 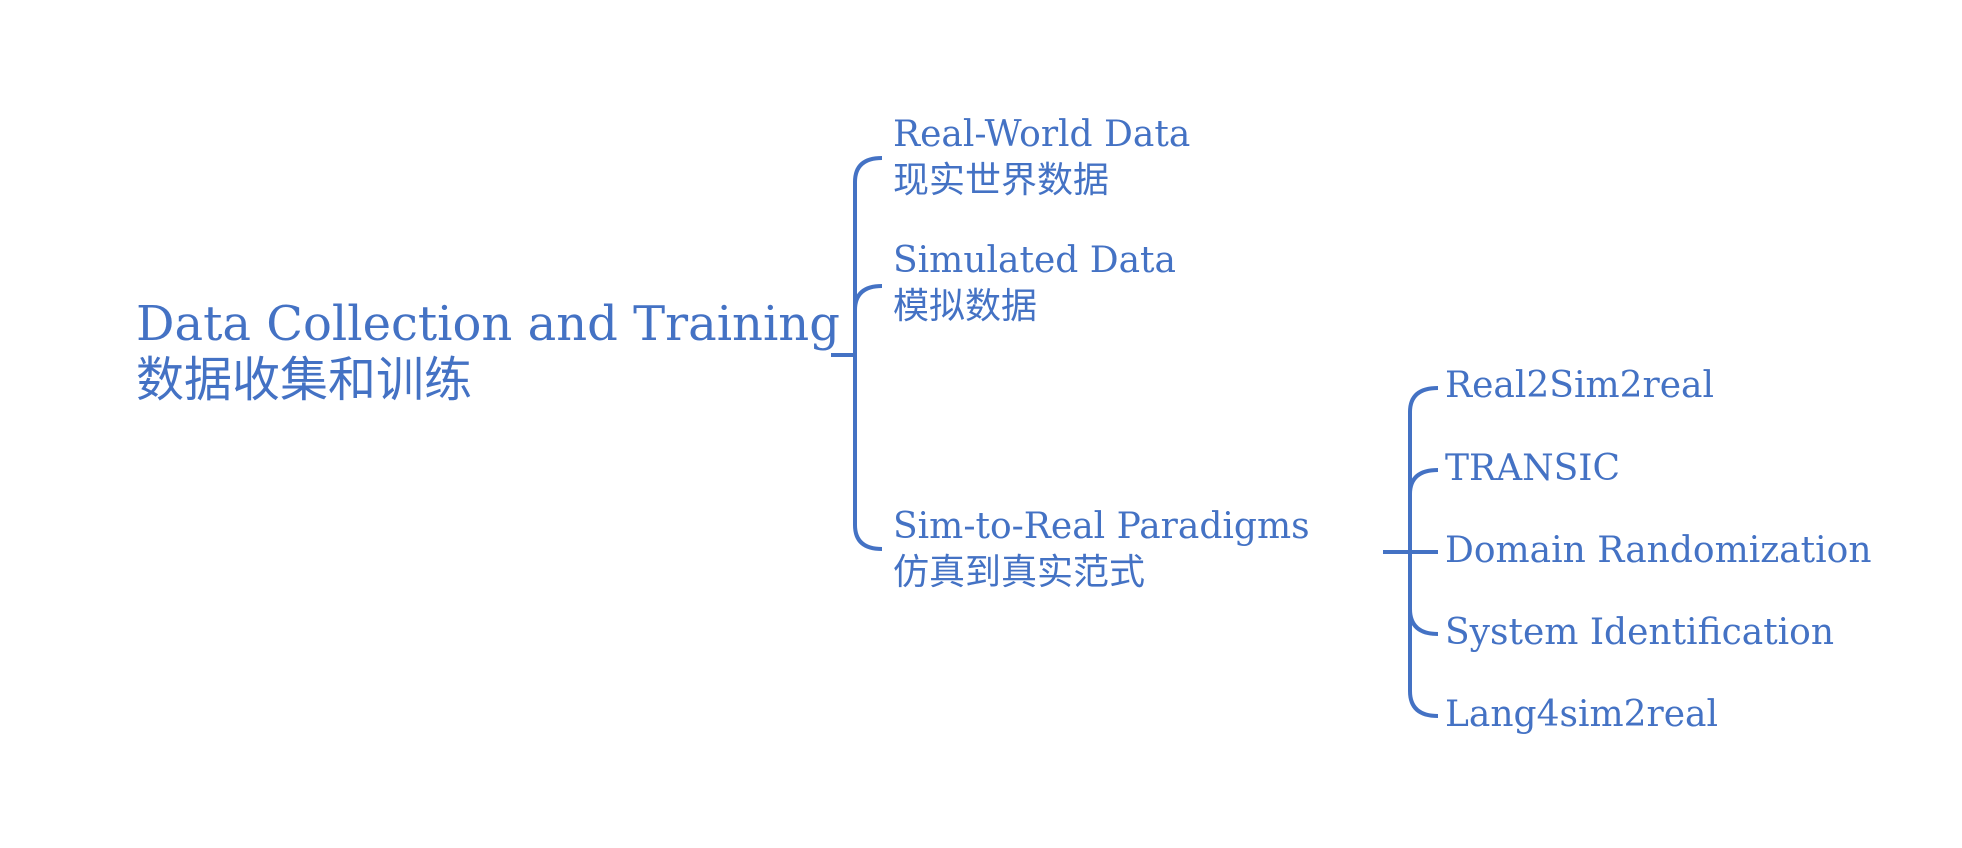 What do you see at coordinates (488, 324) in the screenshot?
I see `root-title-en: Data Collection and Training` at bounding box center [488, 324].